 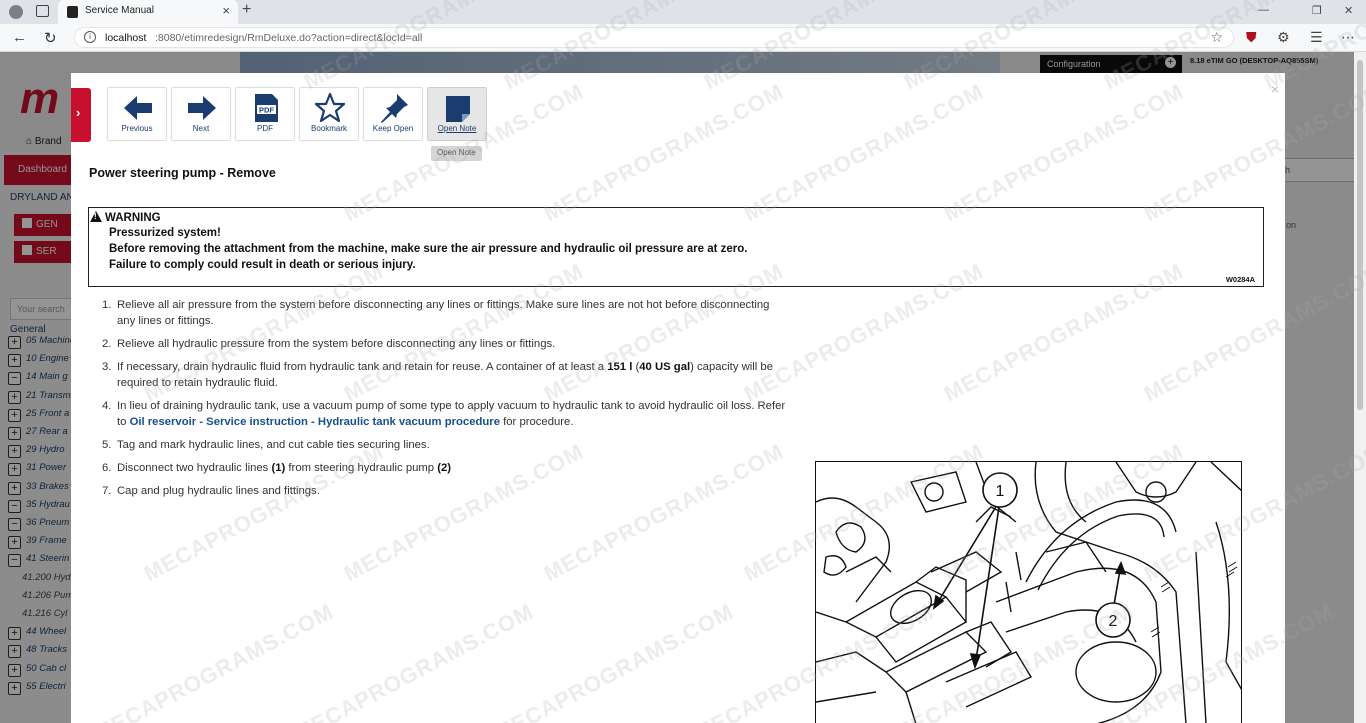 What do you see at coordinates (1348, 10) in the screenshot?
I see `window-close-icon: ✕` at bounding box center [1348, 10].